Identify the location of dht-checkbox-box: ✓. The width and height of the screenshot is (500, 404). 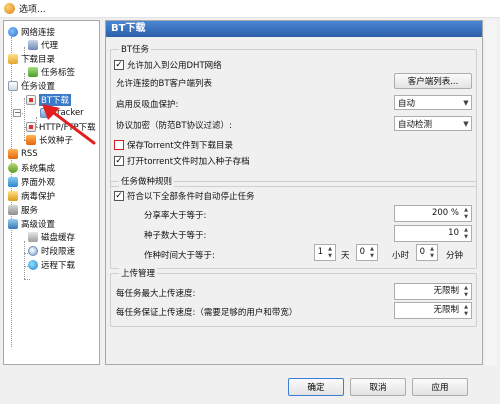
(119, 65).